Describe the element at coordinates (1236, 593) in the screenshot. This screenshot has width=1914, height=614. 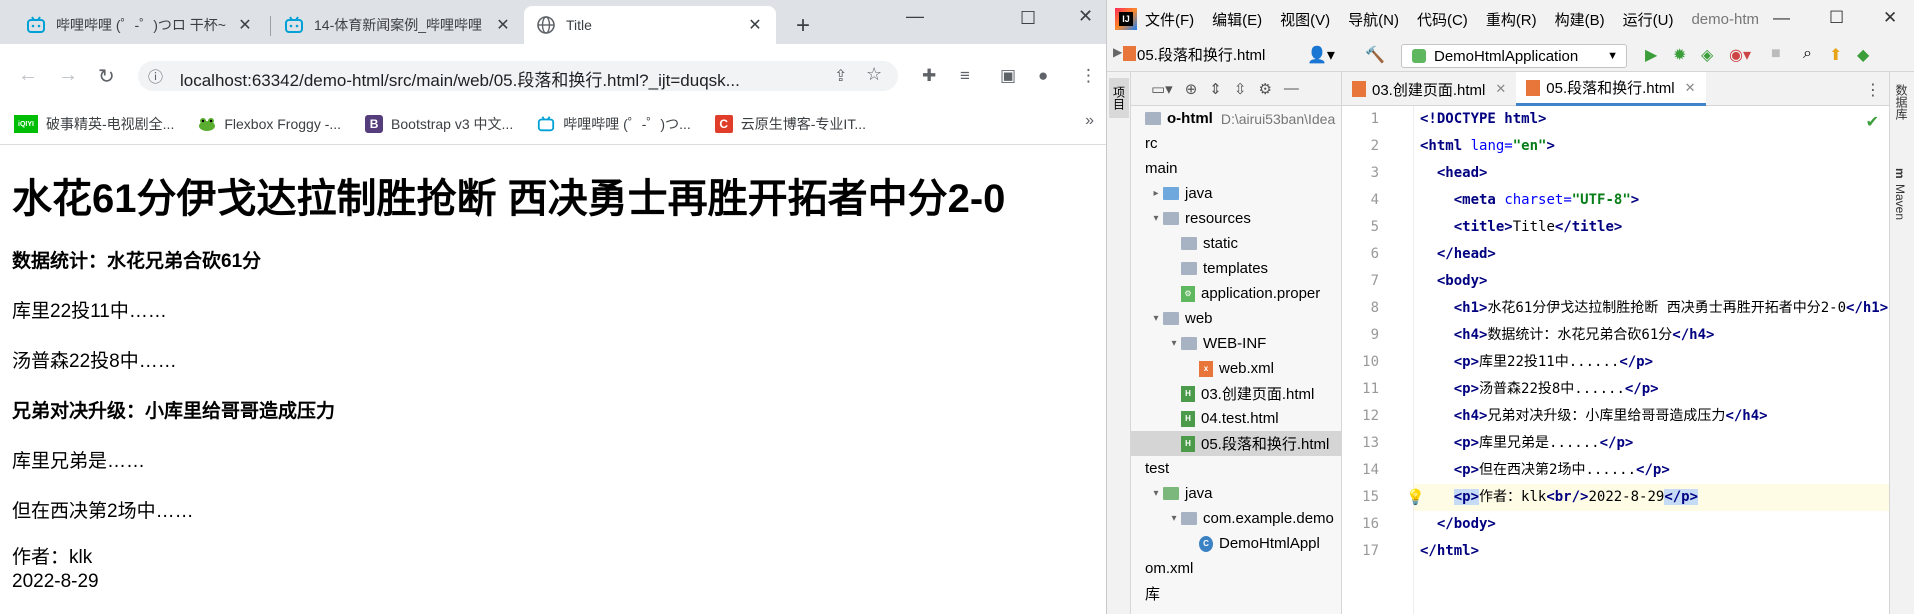
I see `tree-item: 库` at that location.